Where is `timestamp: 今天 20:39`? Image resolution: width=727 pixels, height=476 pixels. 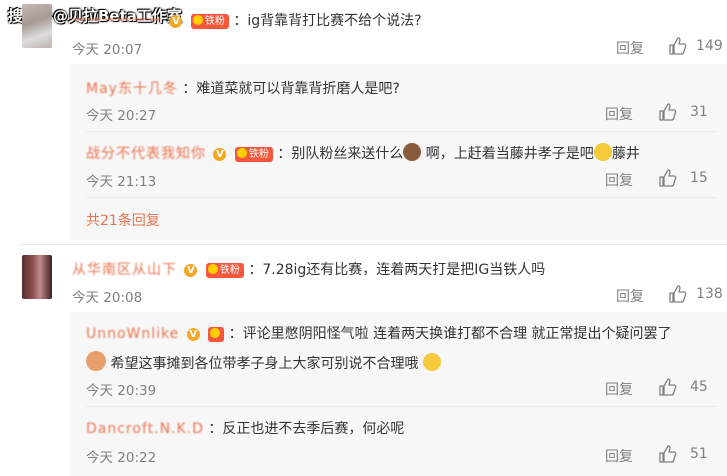 timestamp: 今天 20:39 is located at coordinates (121, 391).